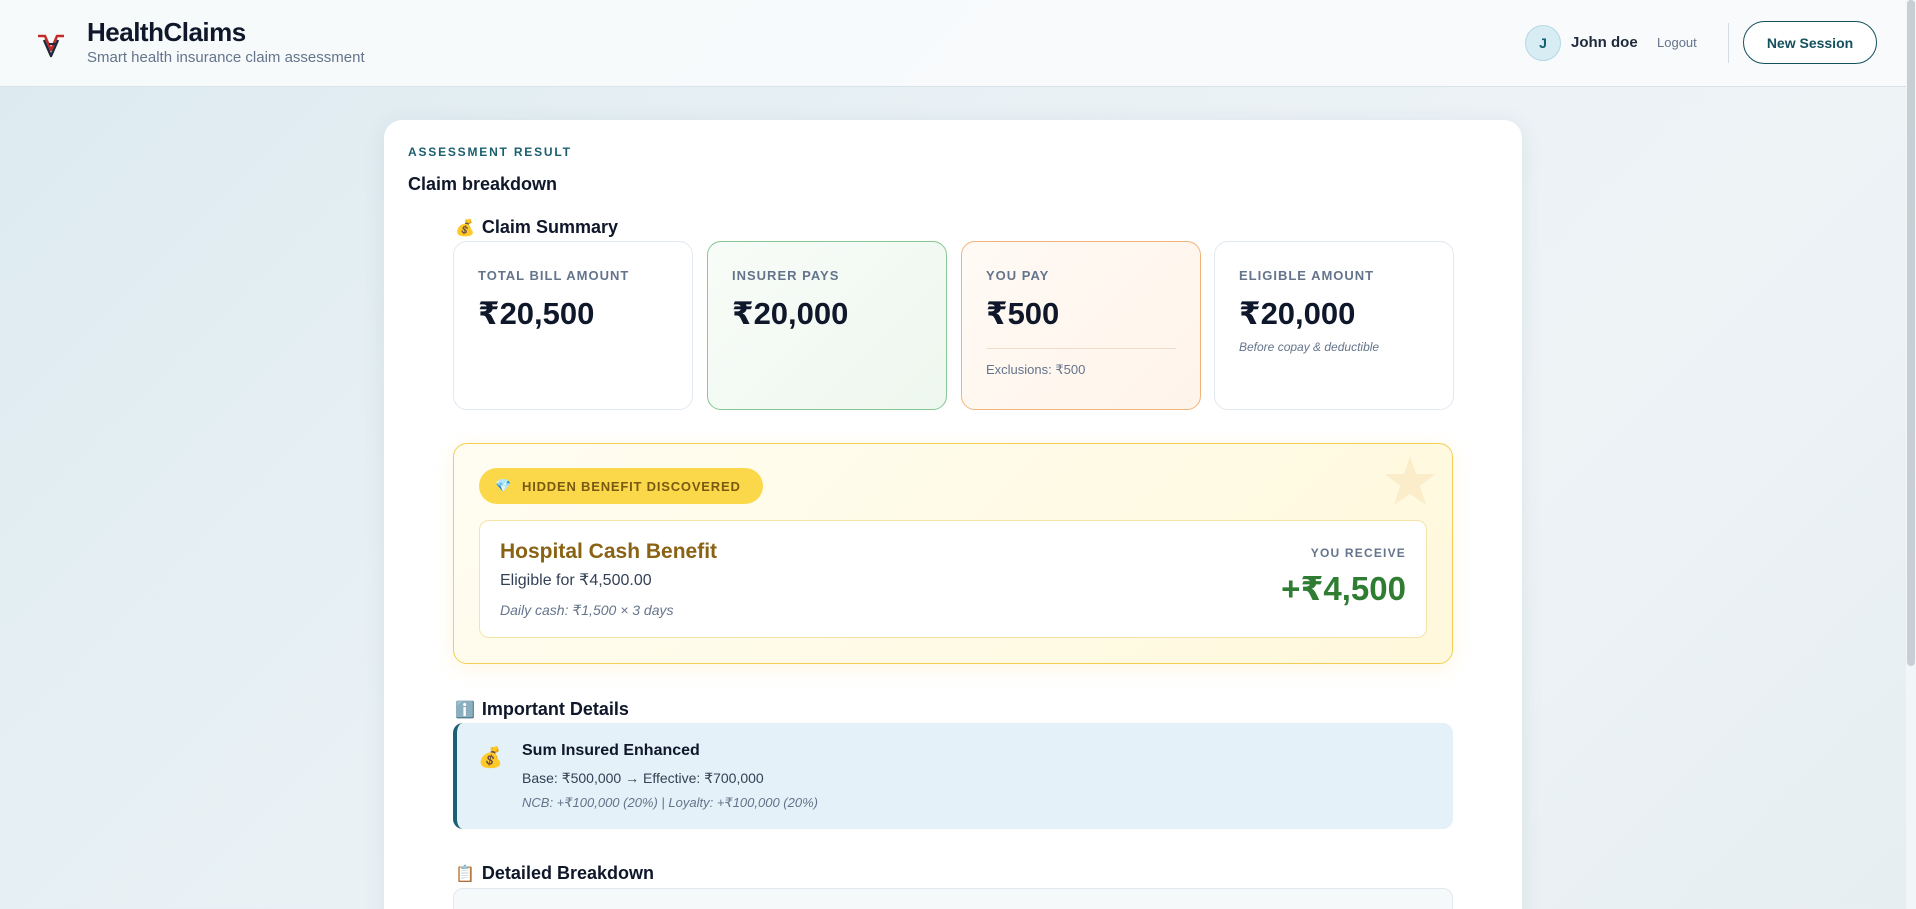 The image size is (1916, 909). I want to click on insurer-pays-card: INSURER PAYS ₹20,000, so click(827, 325).